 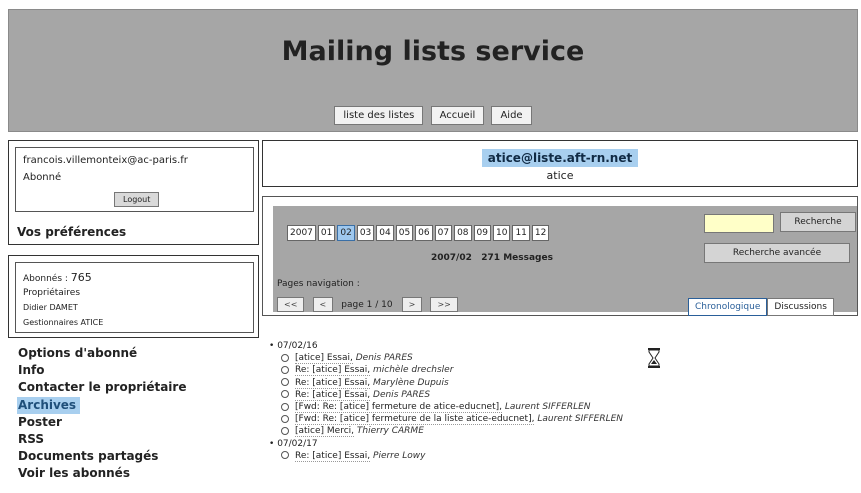 I want to click on list-title-box: atice@liste.aft-rn.net atice, so click(x=560, y=163).